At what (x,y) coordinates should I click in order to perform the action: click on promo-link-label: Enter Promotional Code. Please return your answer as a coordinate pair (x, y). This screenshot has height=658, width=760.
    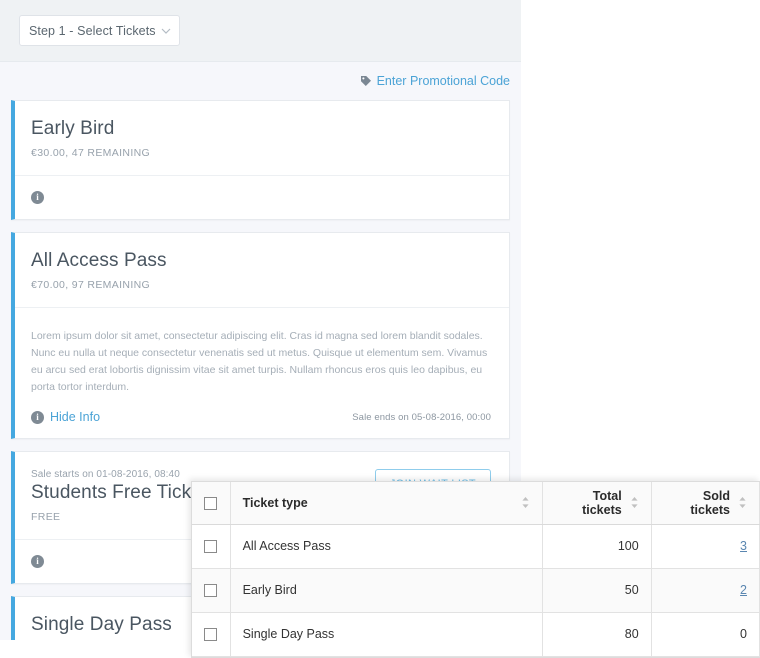
    Looking at the image, I should click on (443, 81).